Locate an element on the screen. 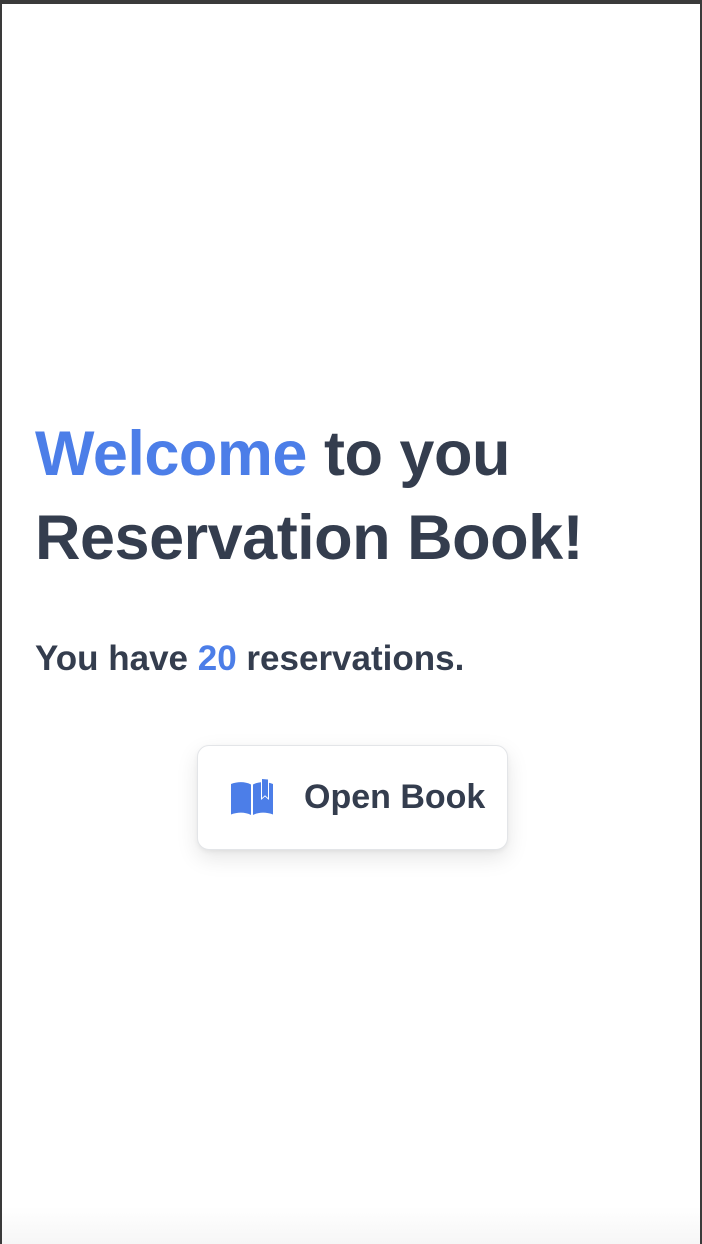 This screenshot has height=1244, width=702. open-book-label: Open Book is located at coordinates (395, 797).